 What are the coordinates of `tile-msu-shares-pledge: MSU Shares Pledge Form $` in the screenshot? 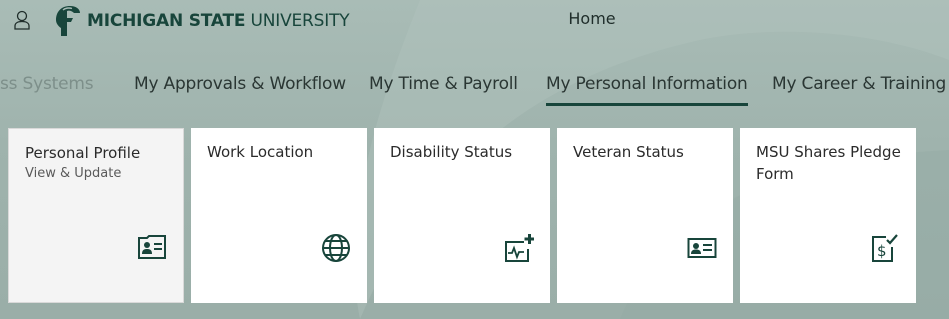 It's located at (828, 215).